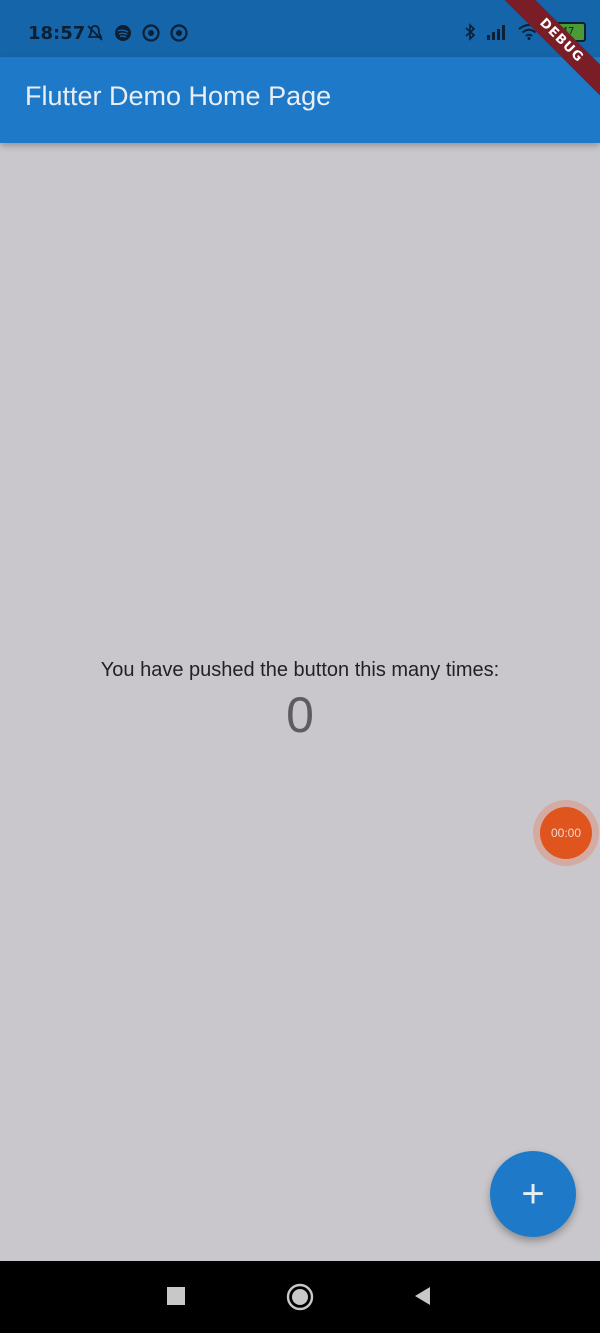 This screenshot has height=1333, width=600. I want to click on increment-button: +, so click(533, 1194).